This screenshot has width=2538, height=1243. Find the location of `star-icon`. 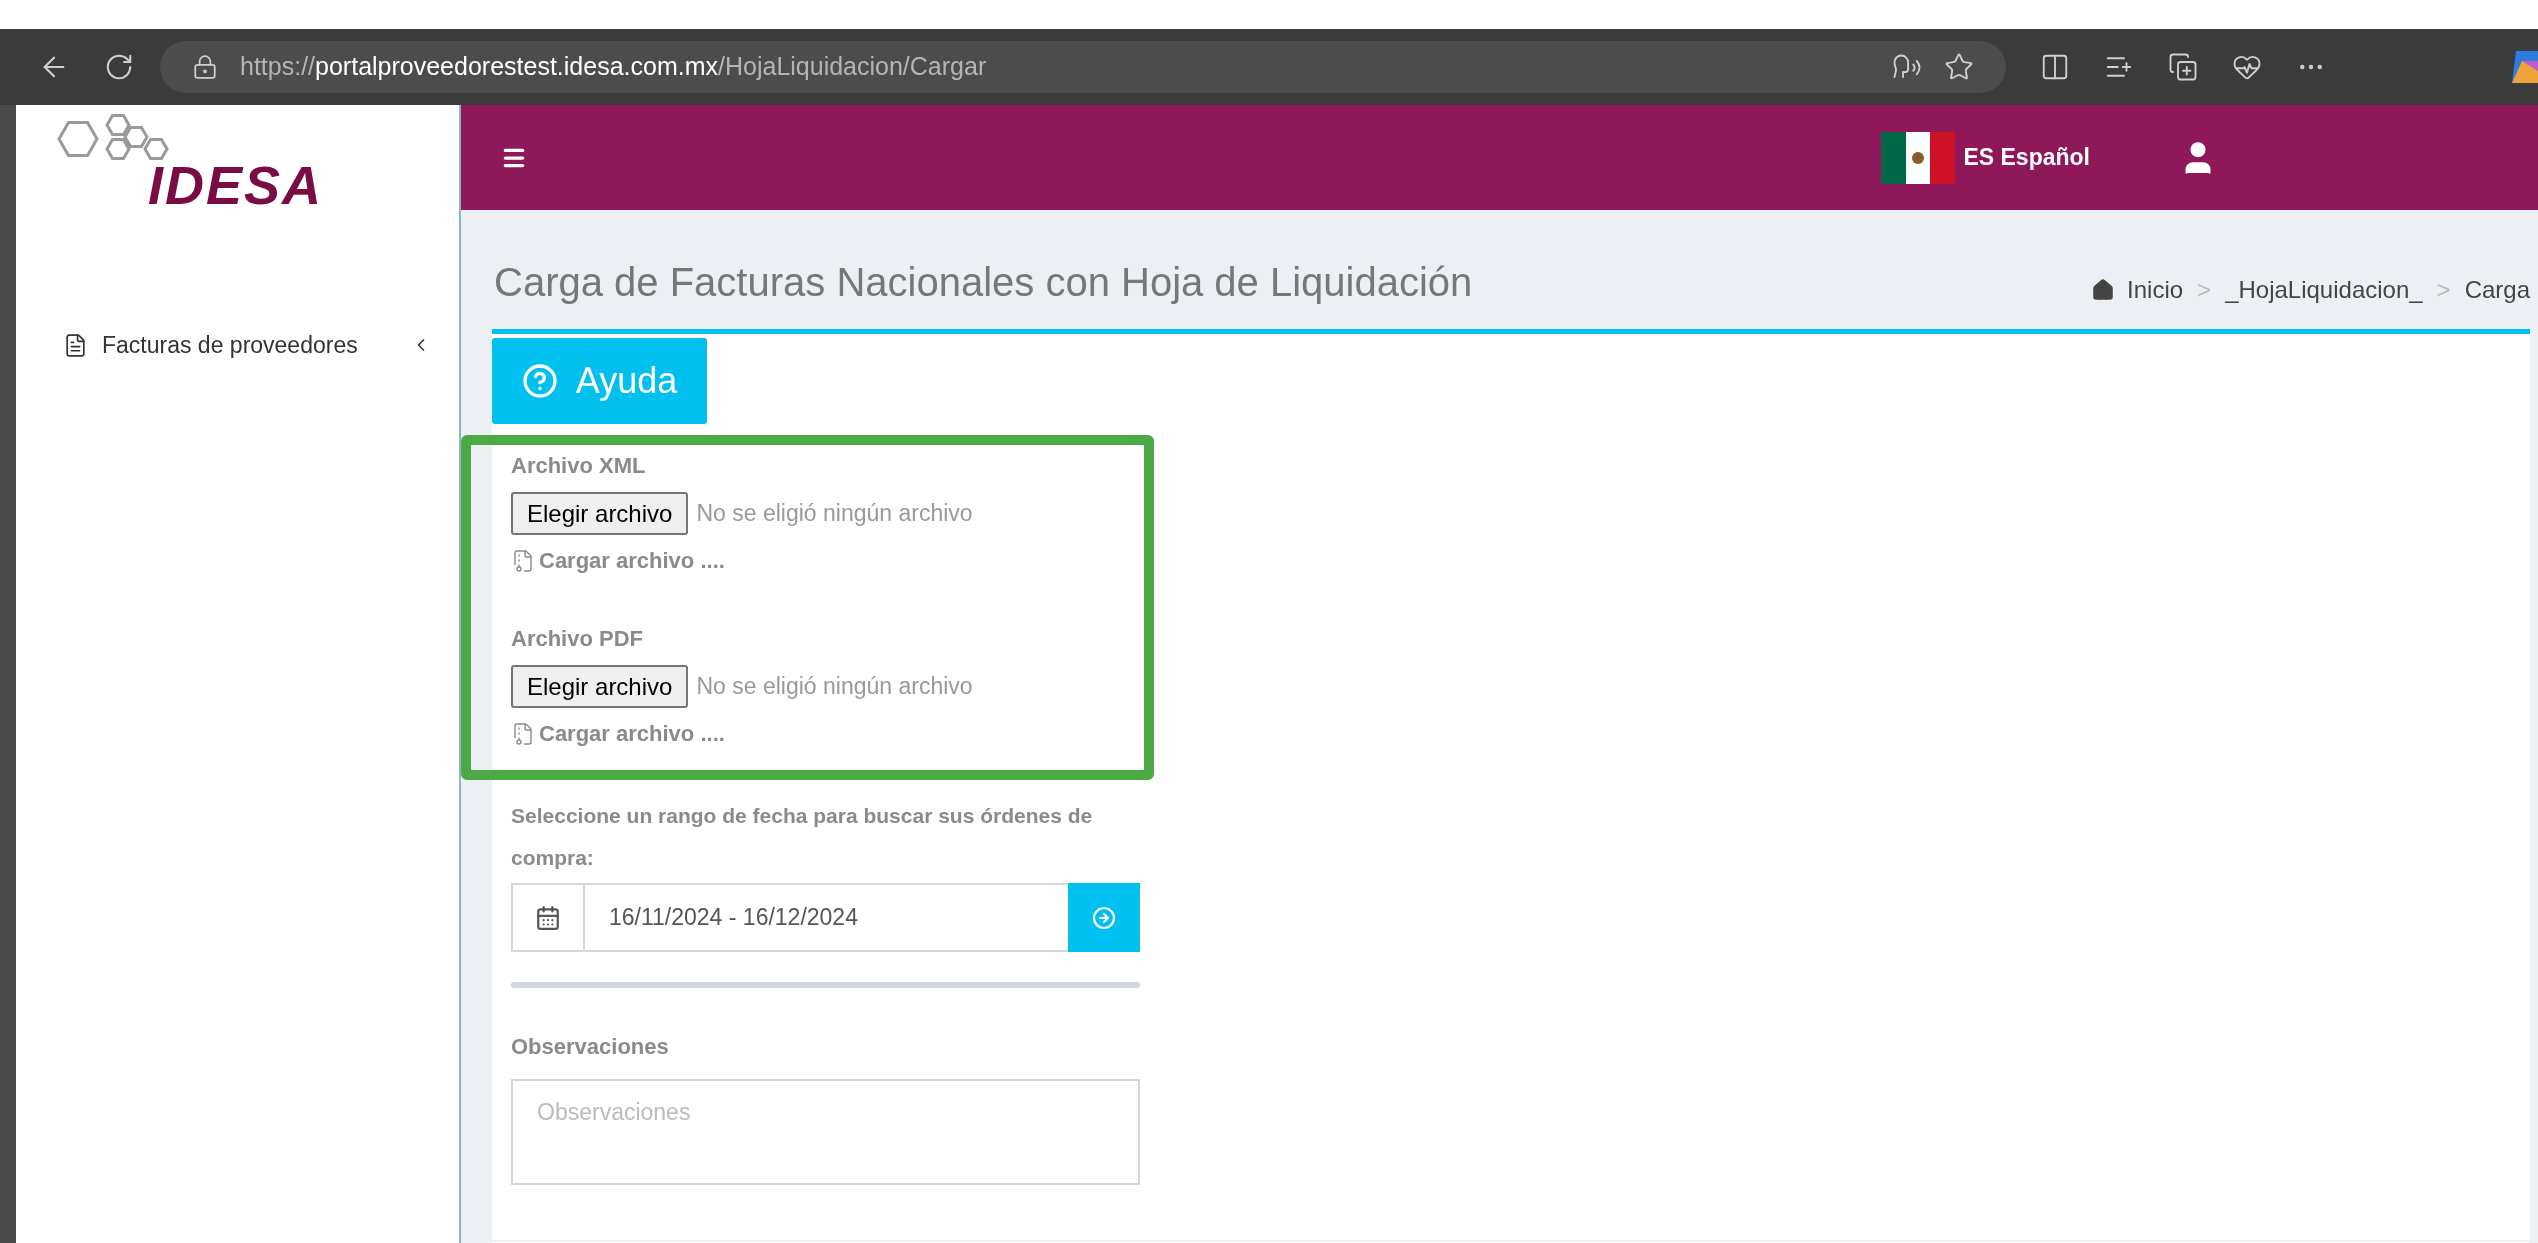

star-icon is located at coordinates (1959, 67).